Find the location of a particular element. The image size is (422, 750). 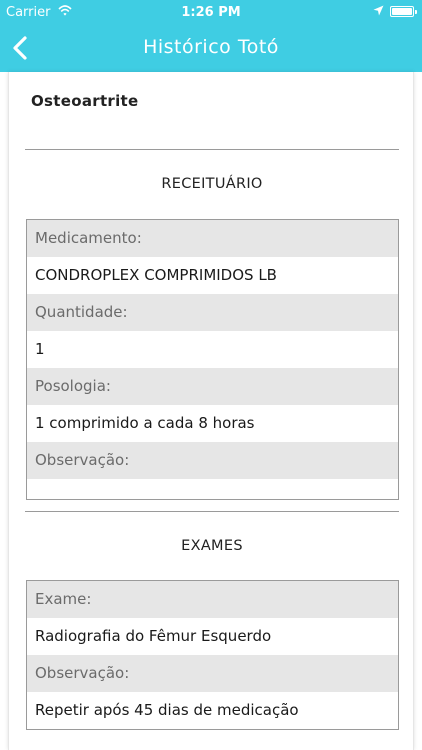

prescription-note-label: Observação: is located at coordinates (212, 460).